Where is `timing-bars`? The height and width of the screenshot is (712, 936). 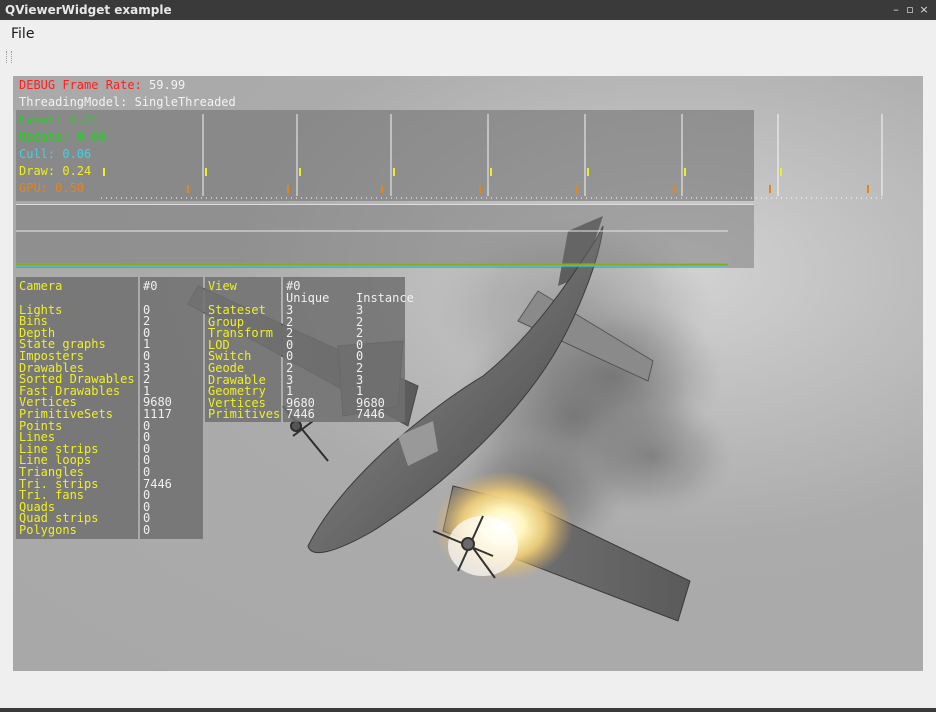 timing-bars is located at coordinates (492, 156).